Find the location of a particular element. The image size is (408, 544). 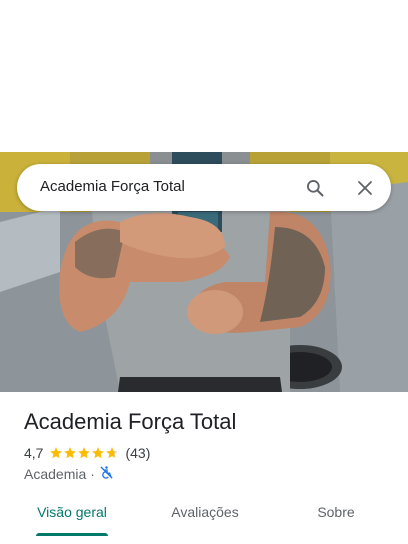

rating-value: 4,7 is located at coordinates (34, 453).